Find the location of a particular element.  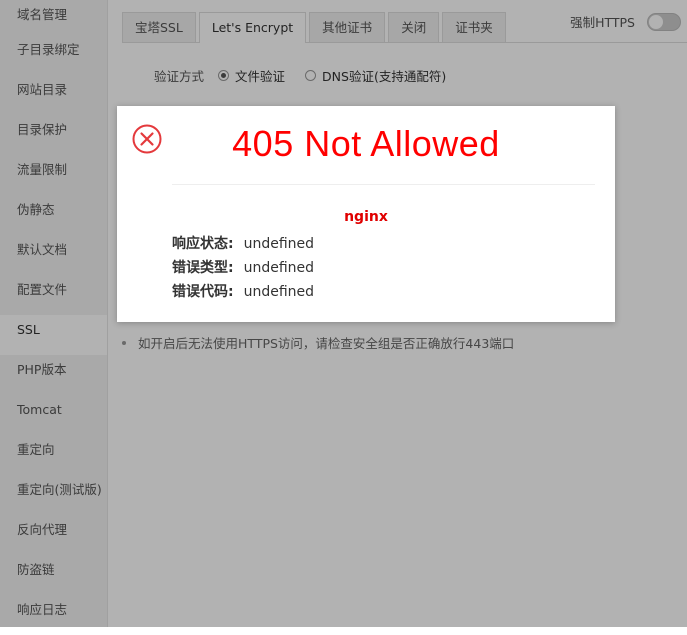

error-row-status: 响应状态: undefined is located at coordinates (243, 243).